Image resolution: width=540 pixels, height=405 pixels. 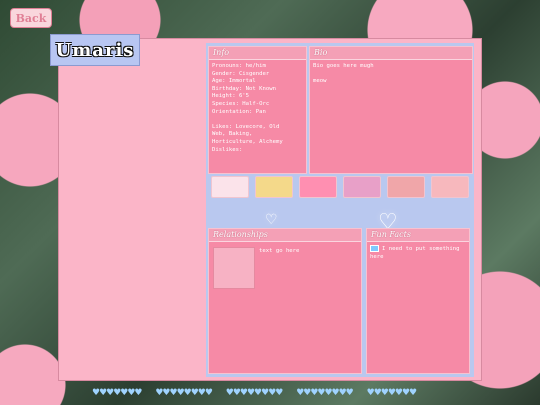 I want to click on relationships-heading: Relationships, so click(x=285, y=235).